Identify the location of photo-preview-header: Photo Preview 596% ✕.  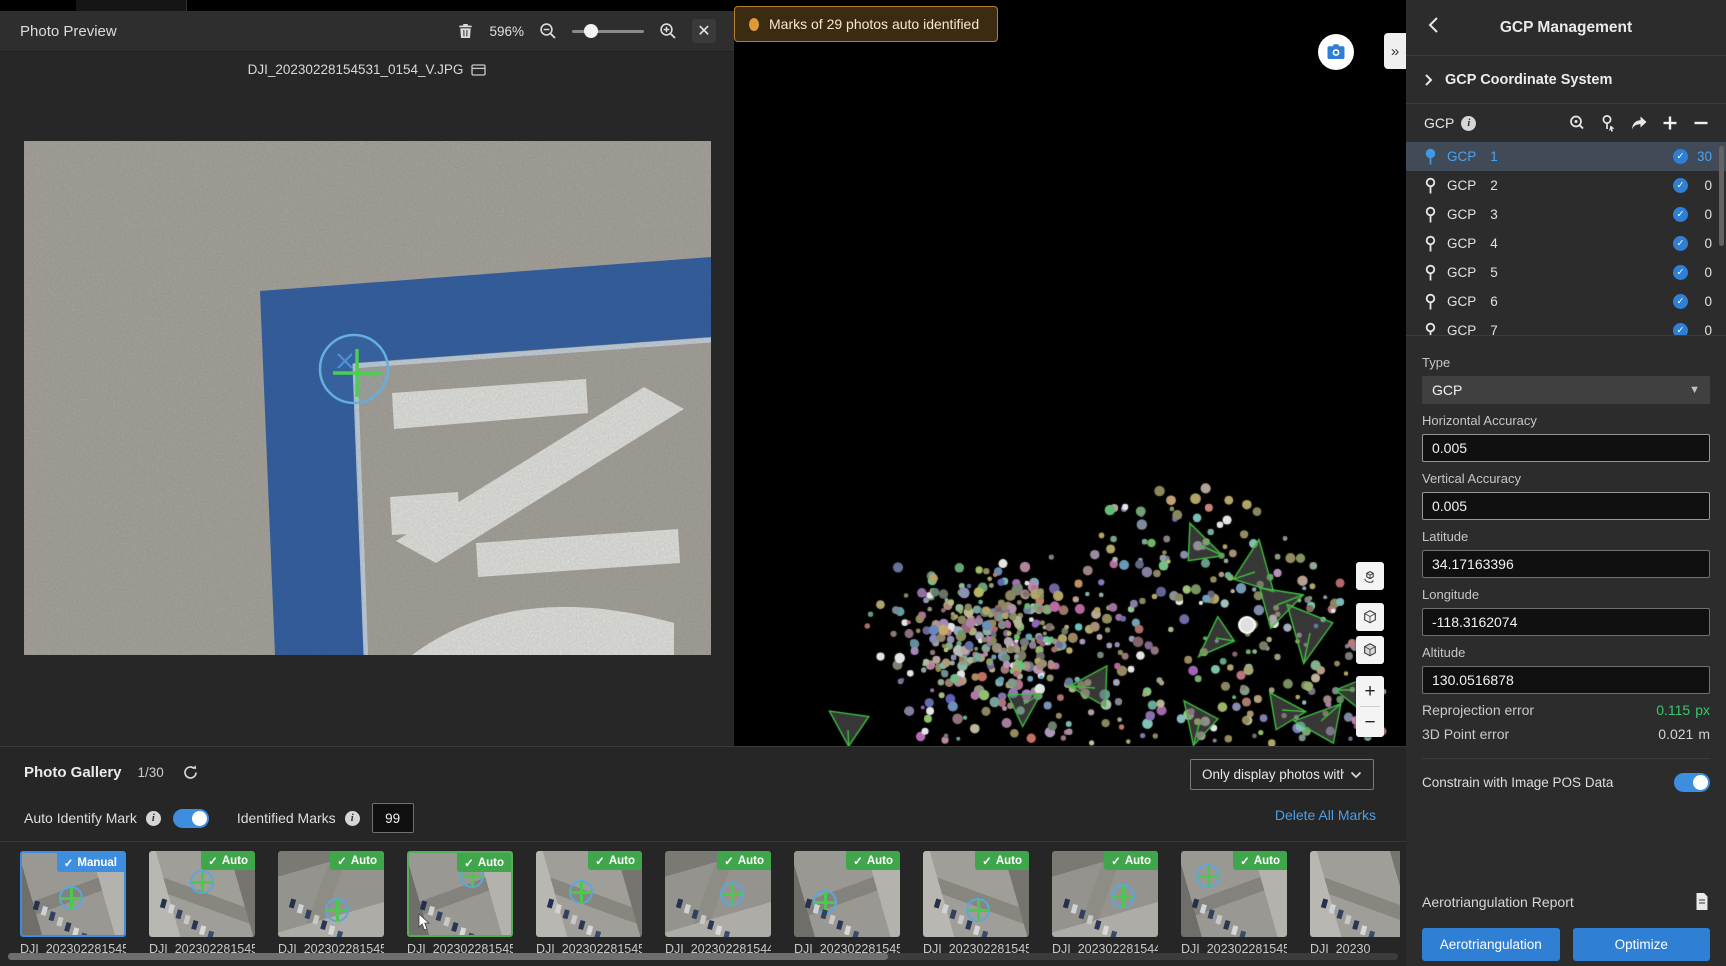
(367, 31).